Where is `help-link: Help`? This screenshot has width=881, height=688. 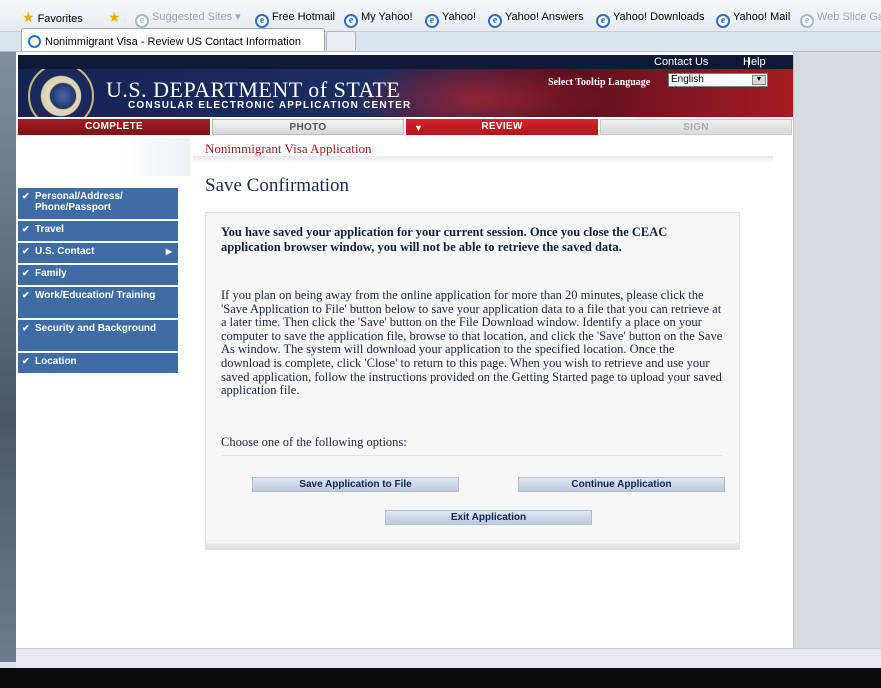 help-link: Help is located at coordinates (754, 62).